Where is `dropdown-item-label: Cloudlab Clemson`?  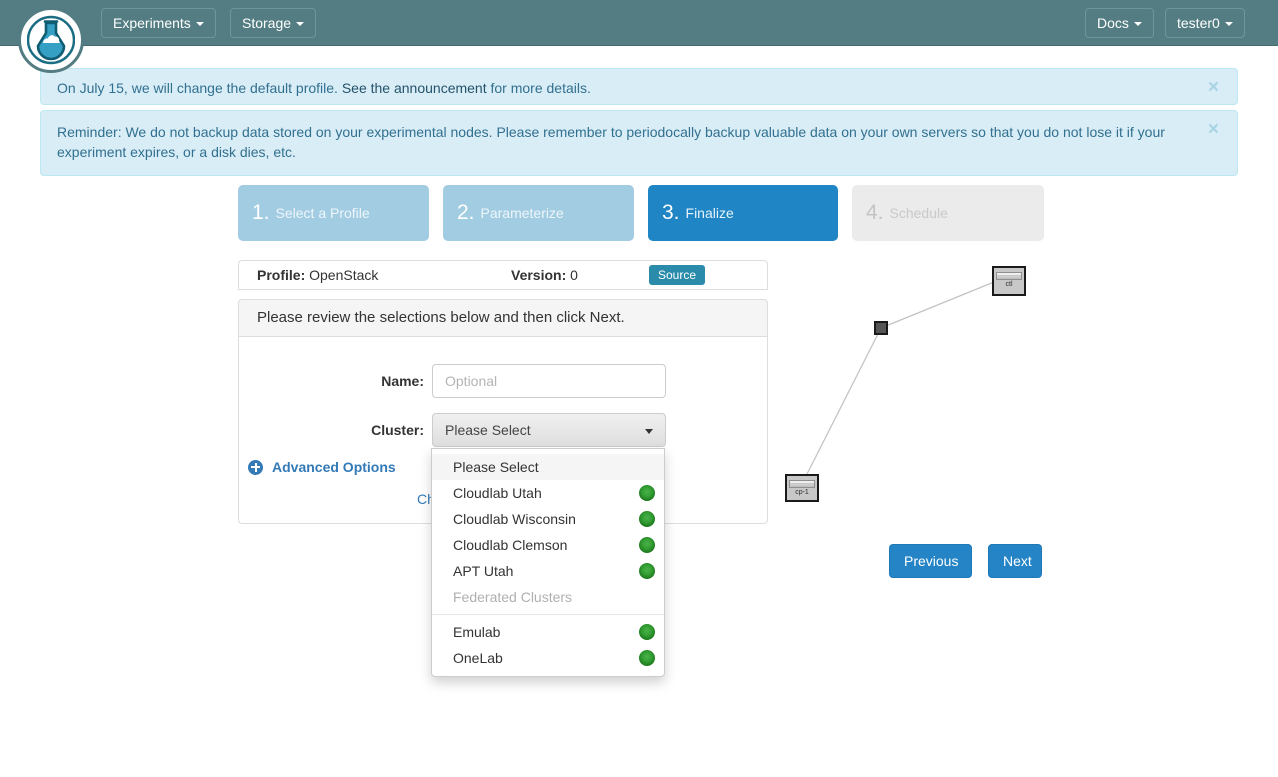
dropdown-item-label: Cloudlab Clemson is located at coordinates (510, 545).